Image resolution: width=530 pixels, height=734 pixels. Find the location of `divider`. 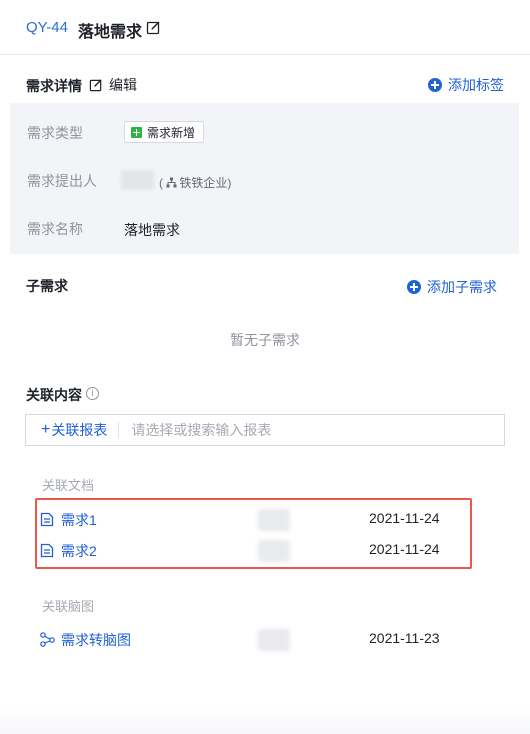

divider is located at coordinates (119, 430).